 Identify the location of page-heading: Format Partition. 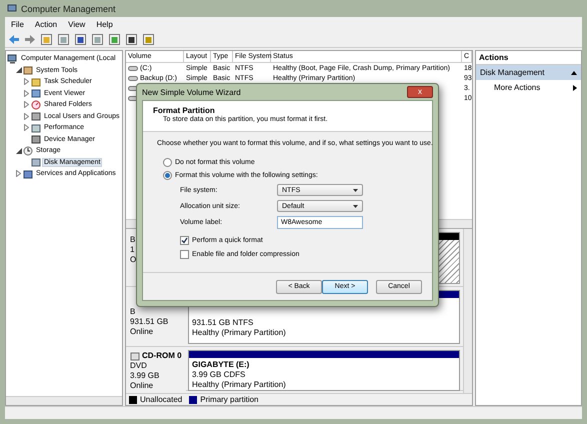
(184, 110).